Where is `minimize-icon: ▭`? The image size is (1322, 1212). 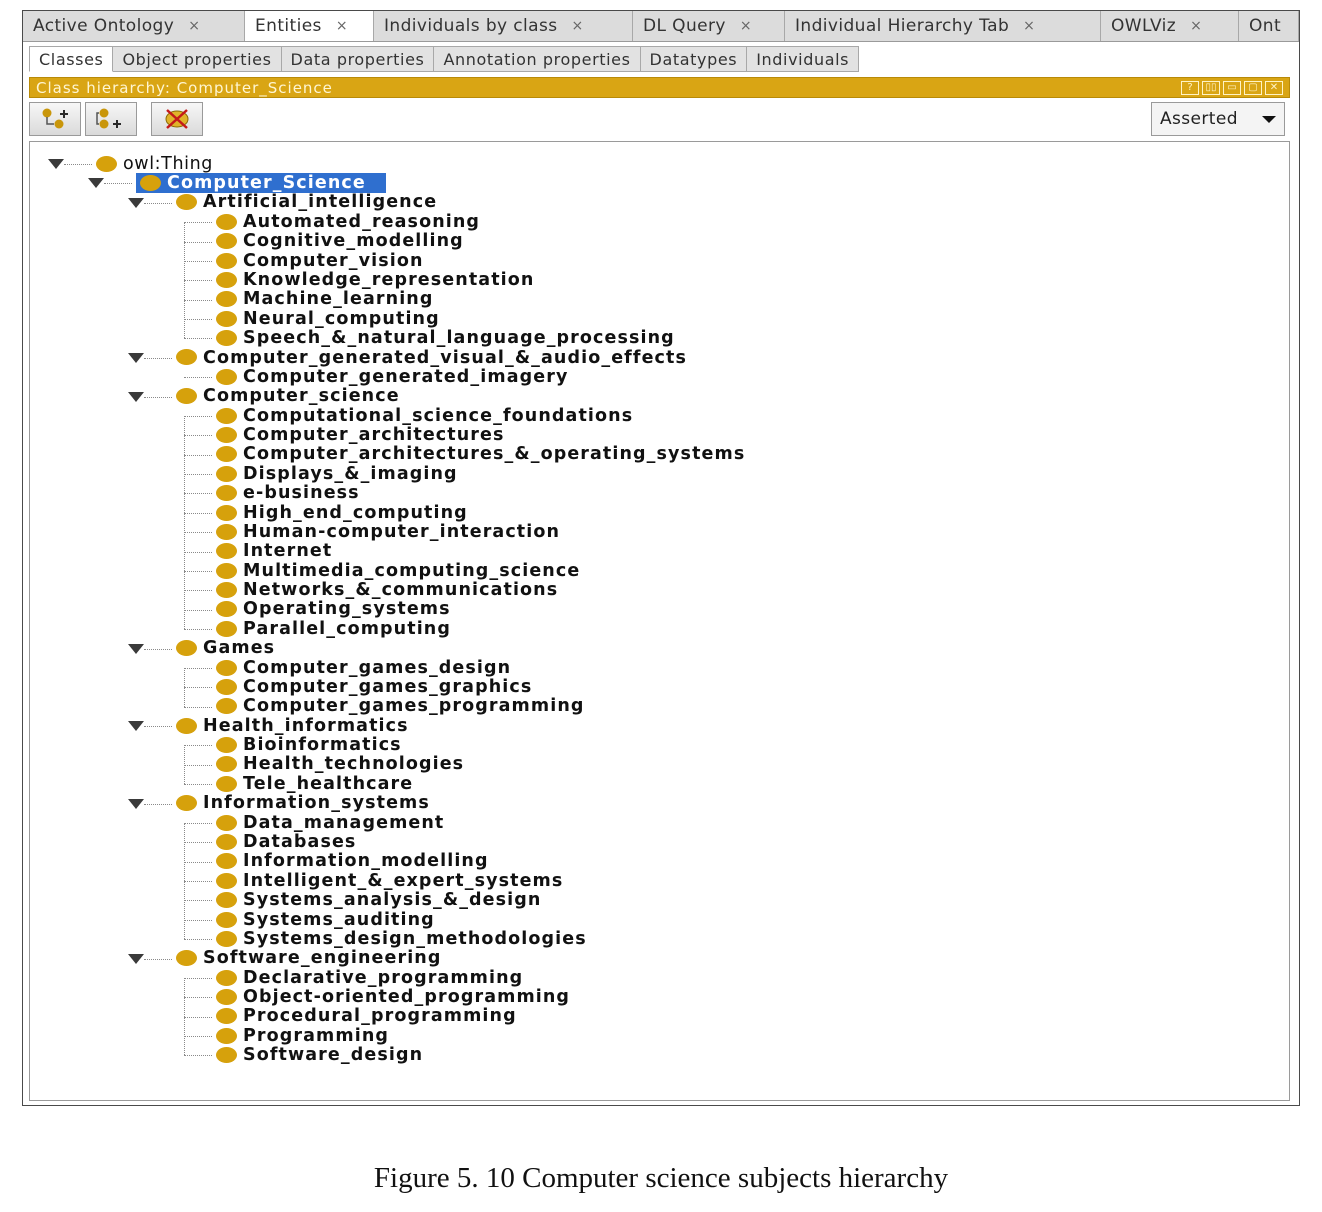
minimize-icon: ▭ is located at coordinates (1232, 87).